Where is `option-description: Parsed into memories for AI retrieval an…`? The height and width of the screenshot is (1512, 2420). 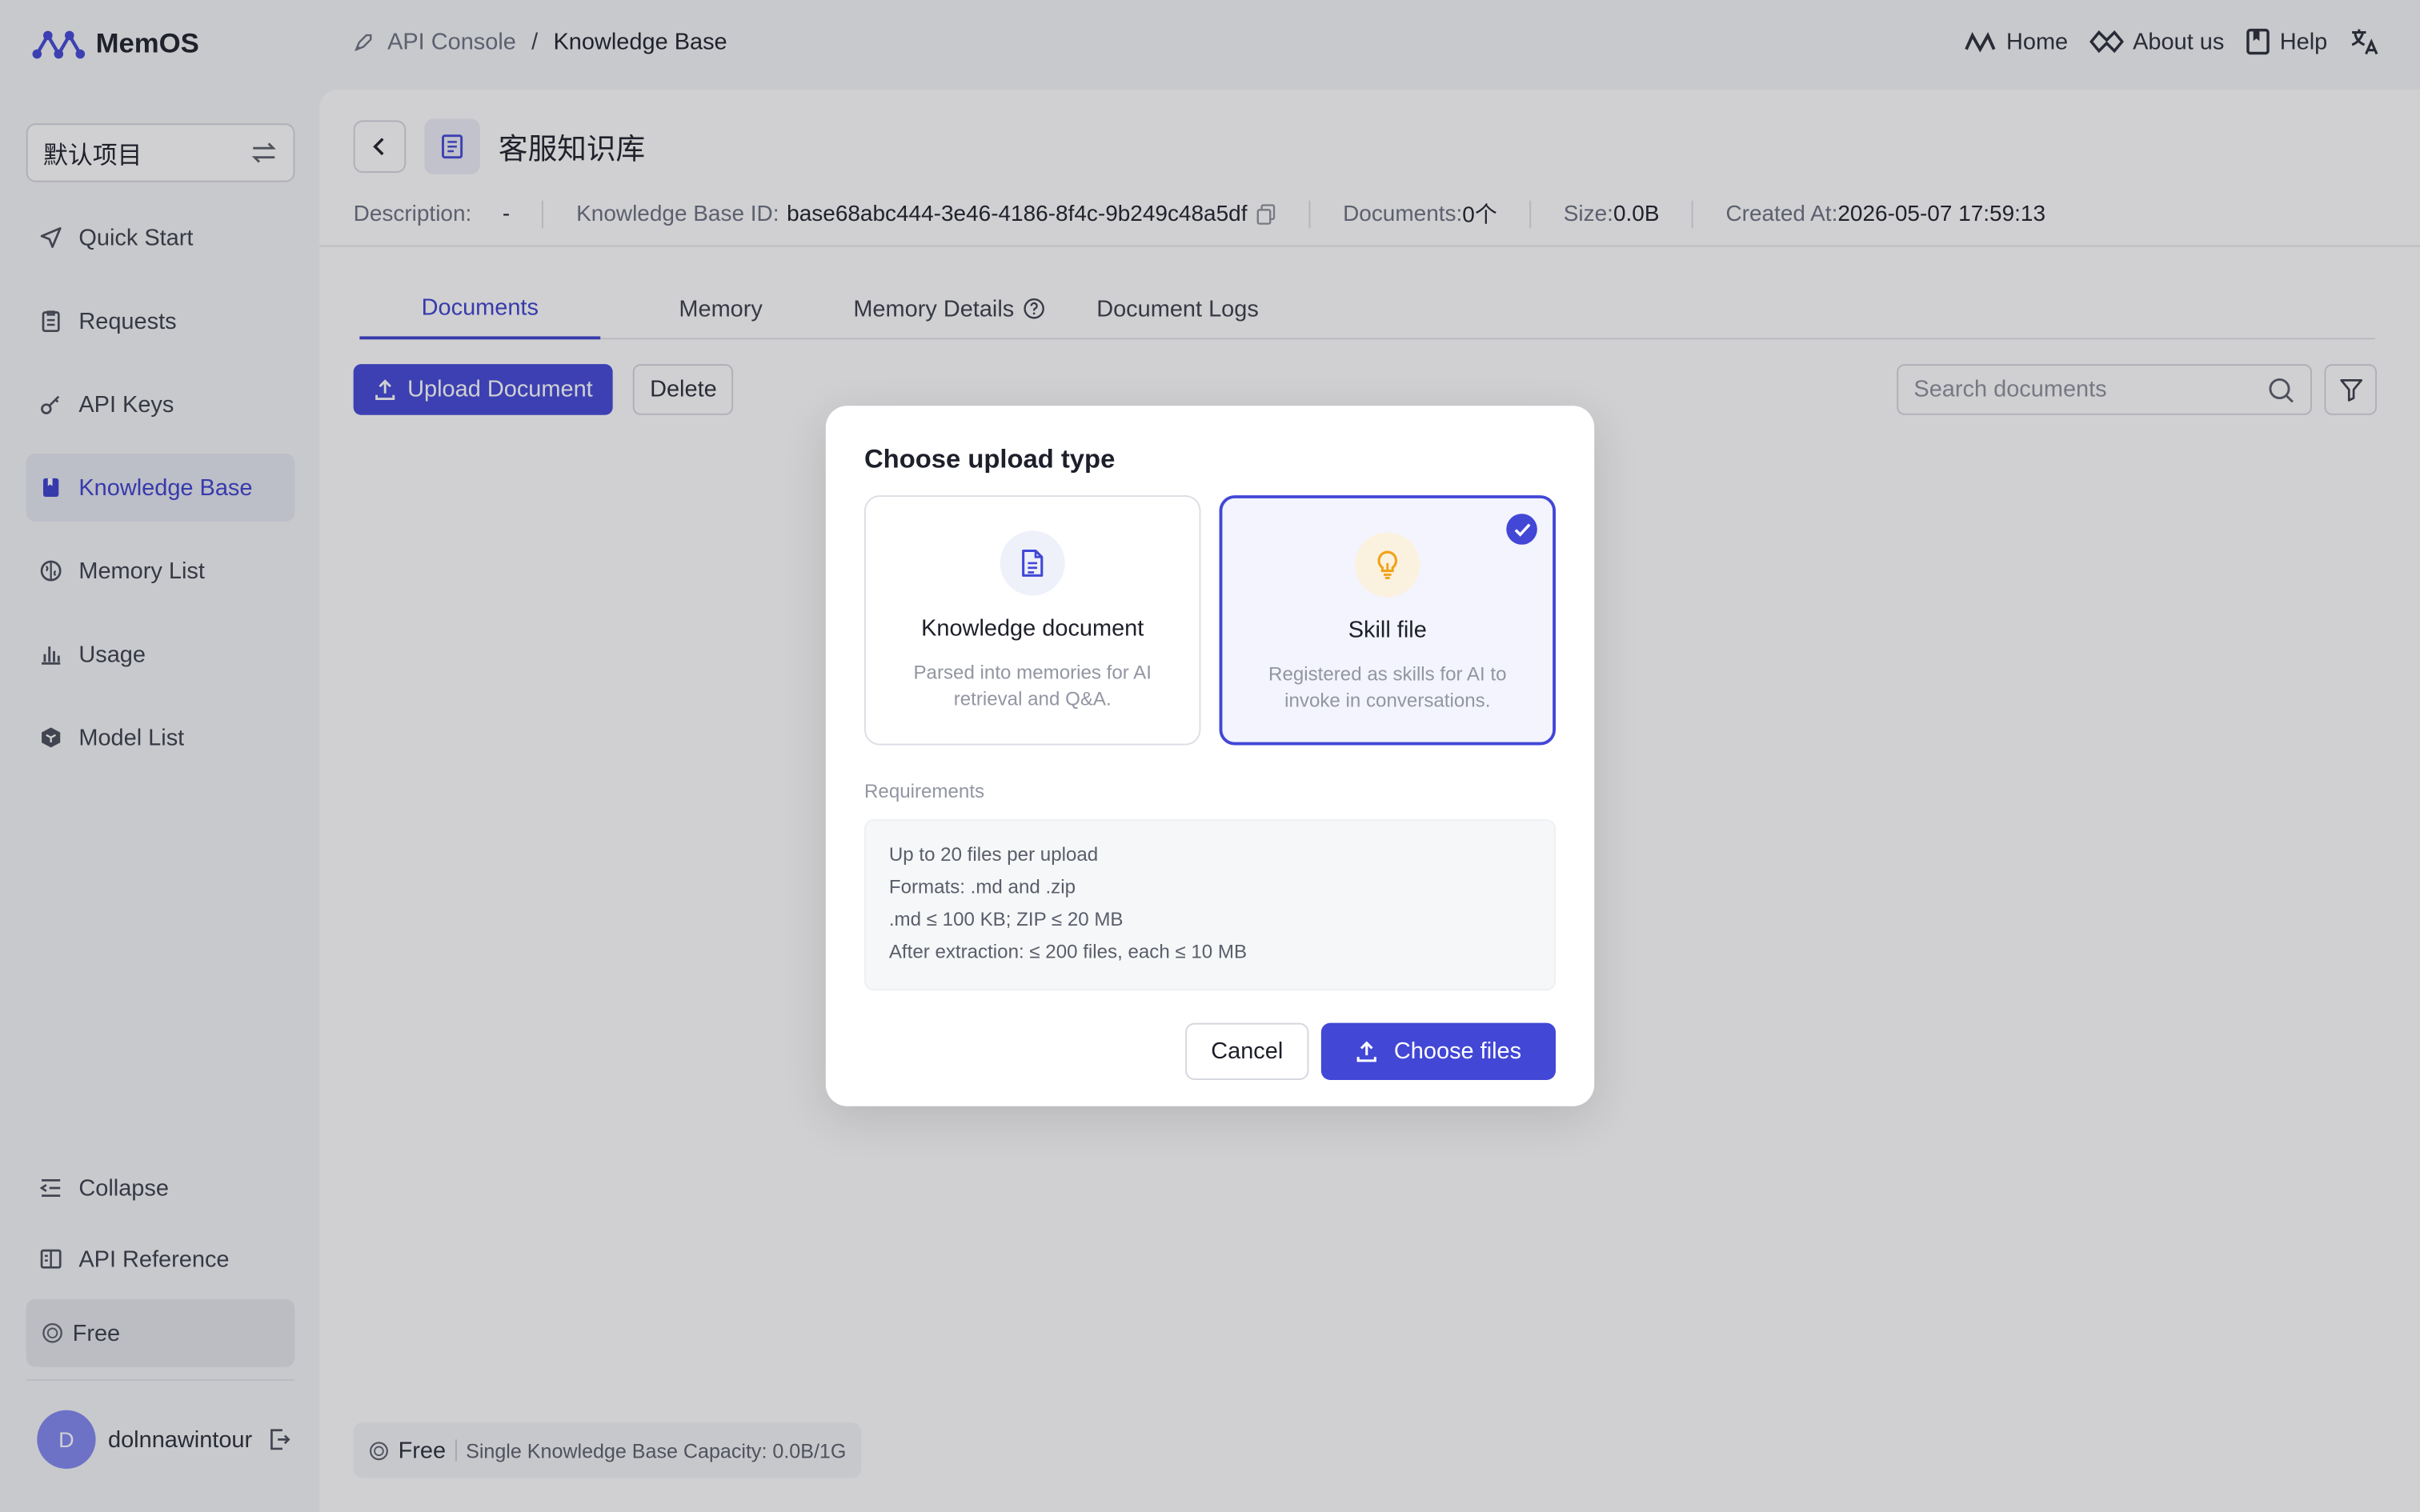 option-description: Parsed into memories for AI retrieval an… is located at coordinates (1032, 686).